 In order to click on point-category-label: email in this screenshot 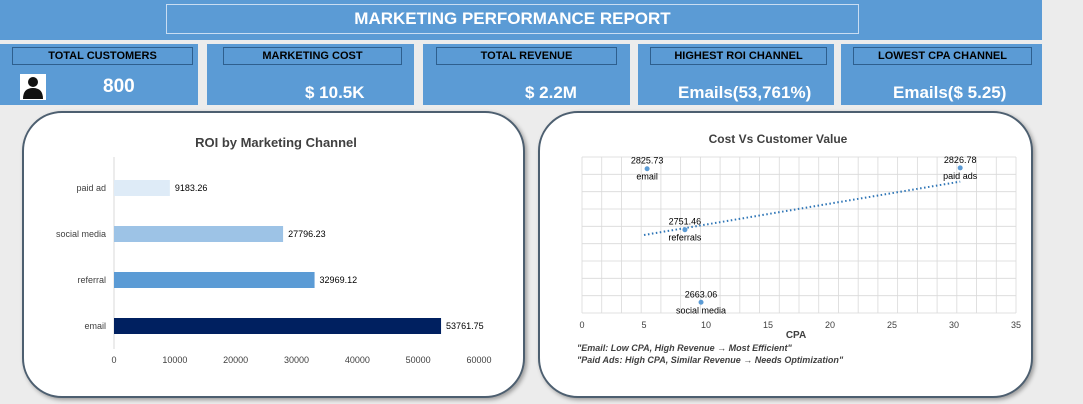, I will do `click(647, 177)`.